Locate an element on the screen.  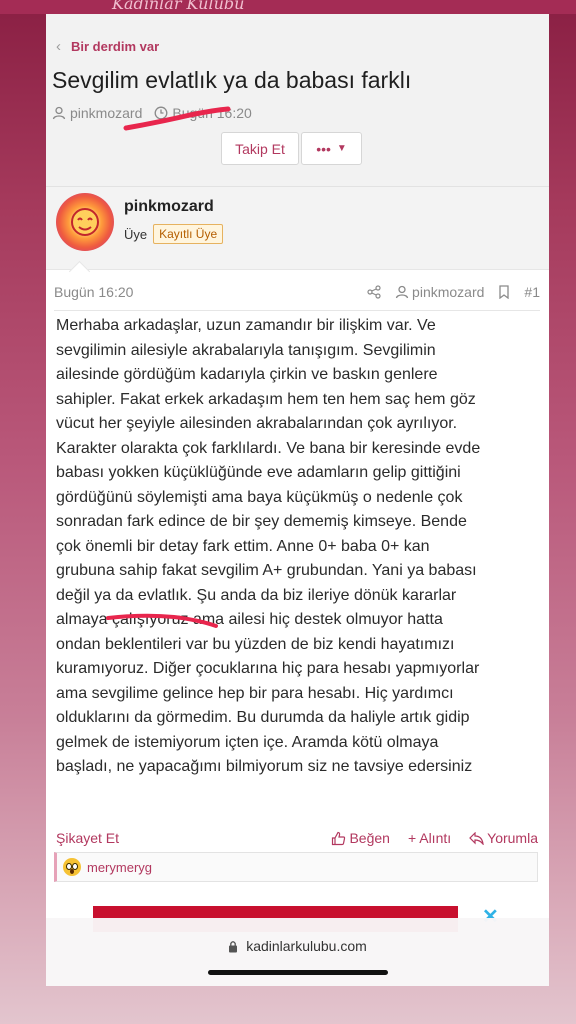
user-role-label: Üye is located at coordinates (136, 234).